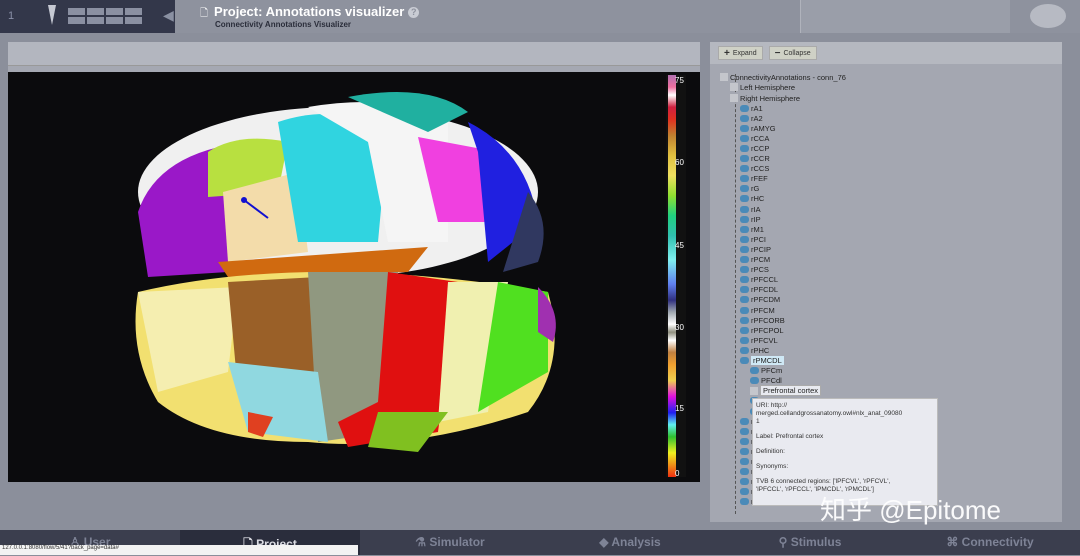  Describe the element at coordinates (740, 53) in the screenshot. I see `expand-button: + Expand` at that location.